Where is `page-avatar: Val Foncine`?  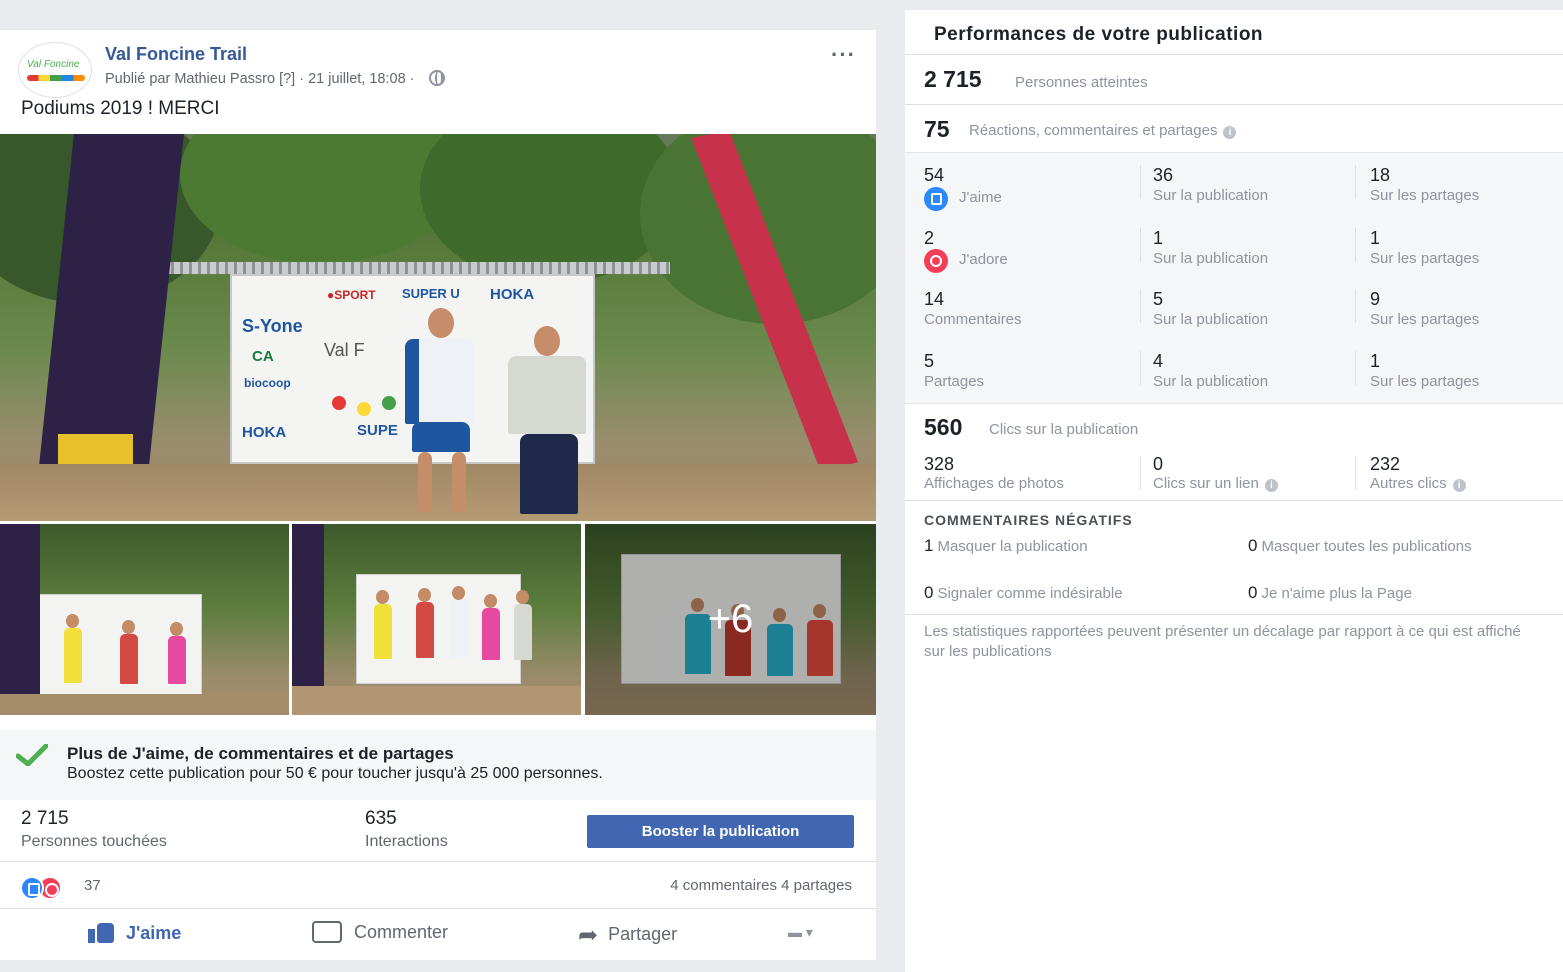 page-avatar: Val Foncine is located at coordinates (55, 70).